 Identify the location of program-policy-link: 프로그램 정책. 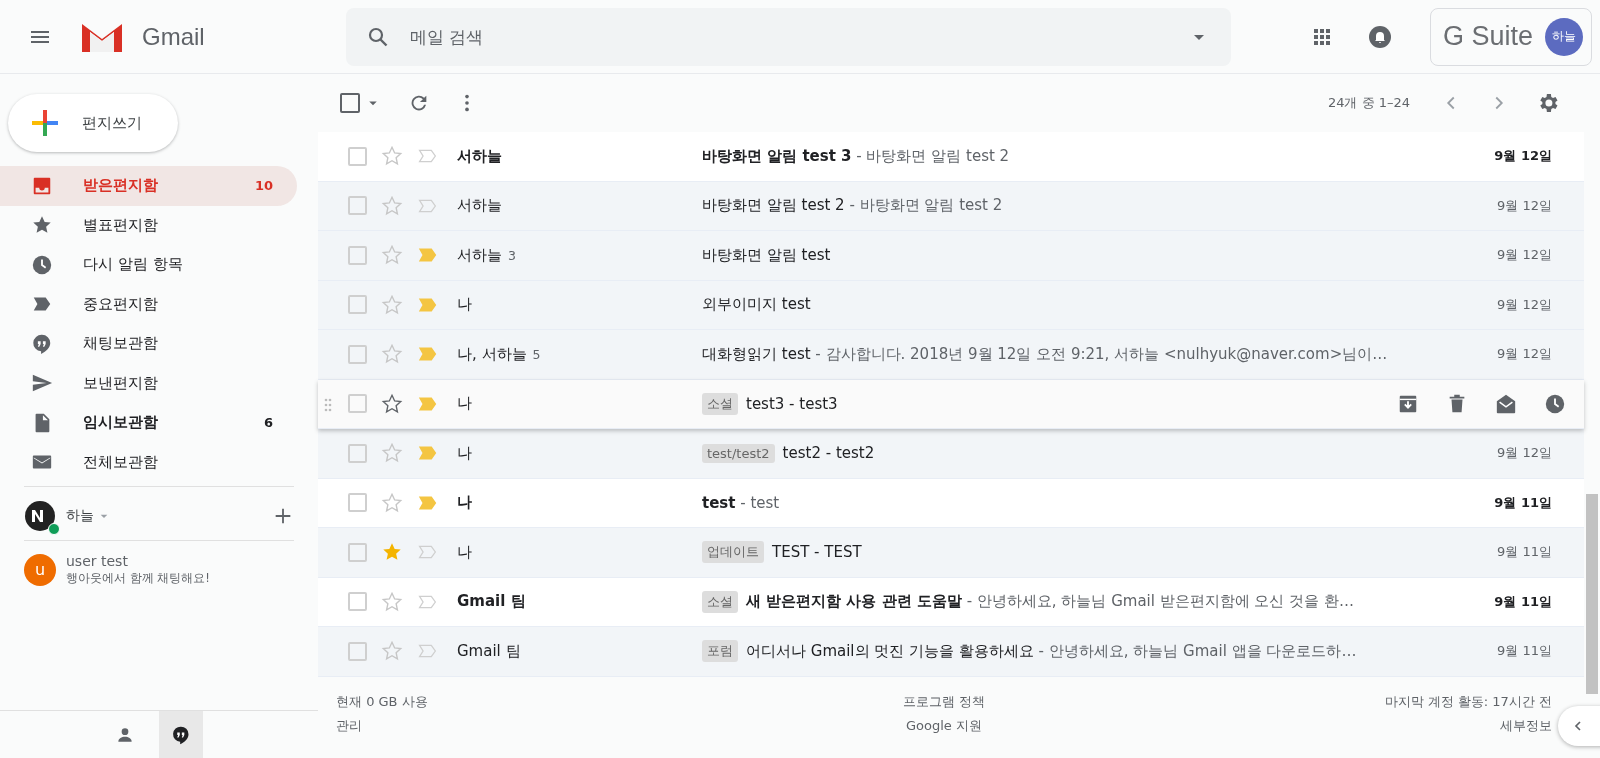
(944, 701).